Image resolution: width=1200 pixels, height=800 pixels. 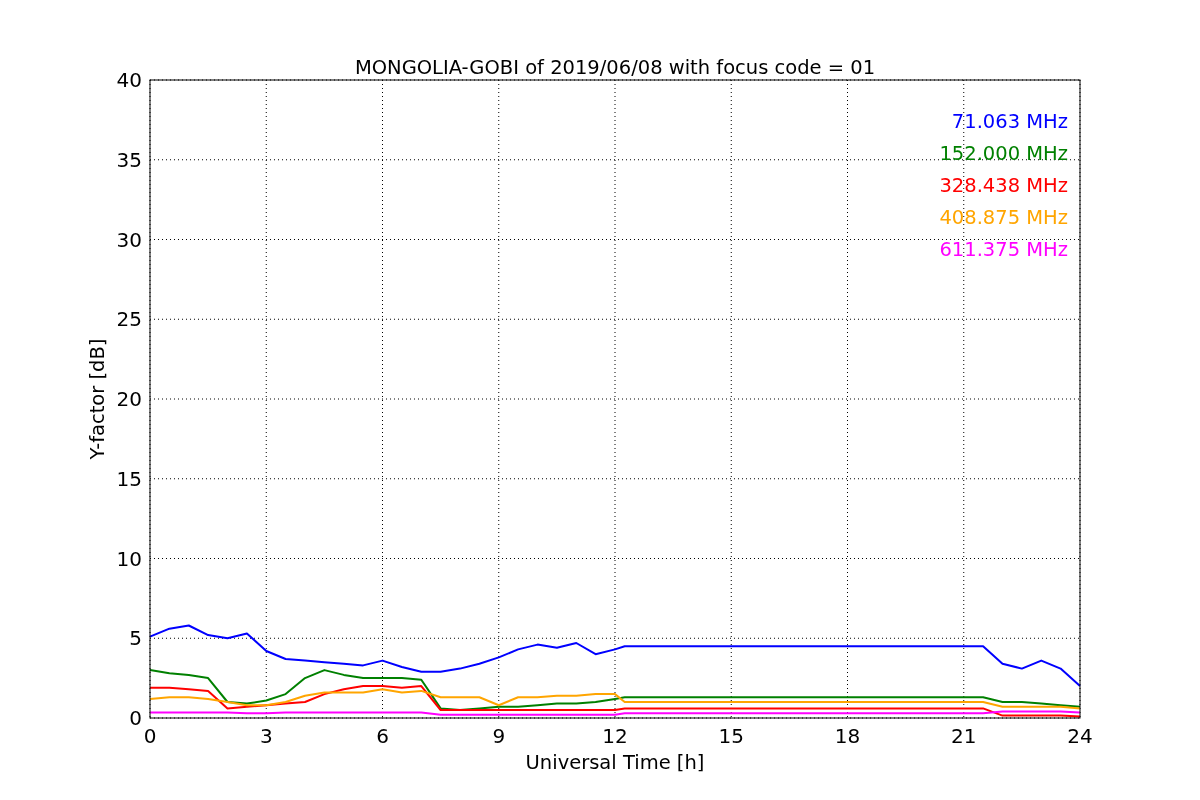 What do you see at coordinates (615, 67) in the screenshot?
I see `chart-title: MONGOLIA-GOBI of 2019/06/08 with focus code = 01` at bounding box center [615, 67].